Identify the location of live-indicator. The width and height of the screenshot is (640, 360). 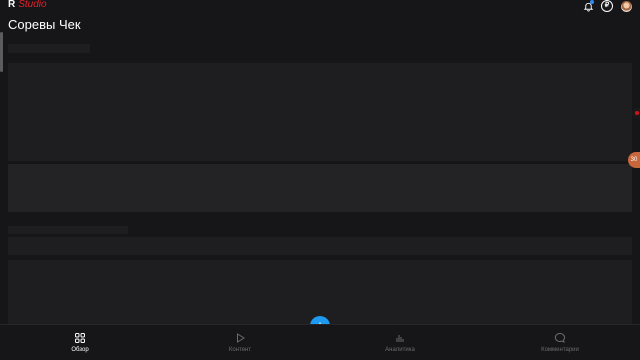
(636, 113).